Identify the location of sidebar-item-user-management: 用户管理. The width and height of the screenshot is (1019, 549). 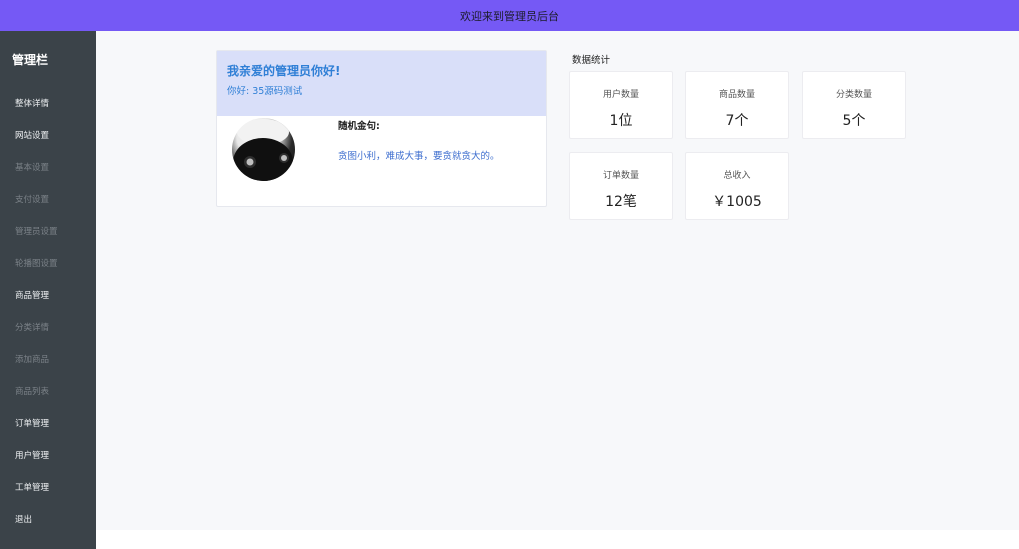
(32, 455).